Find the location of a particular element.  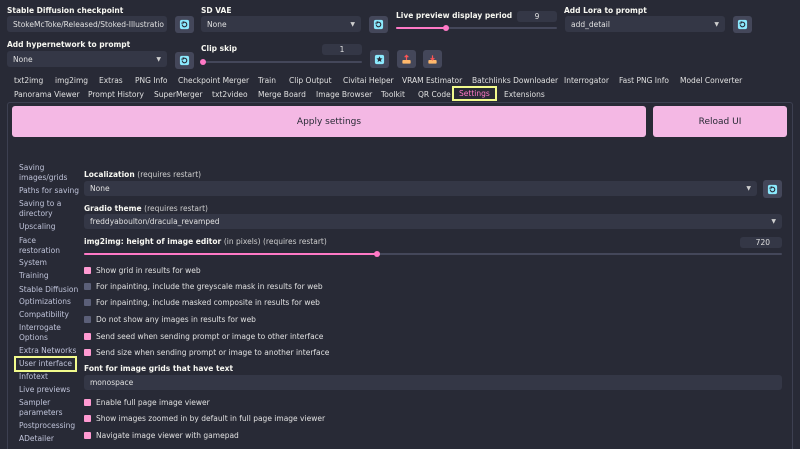

sidebar-item-sampler-parameters: Sampler parameters is located at coordinates (49, 408).